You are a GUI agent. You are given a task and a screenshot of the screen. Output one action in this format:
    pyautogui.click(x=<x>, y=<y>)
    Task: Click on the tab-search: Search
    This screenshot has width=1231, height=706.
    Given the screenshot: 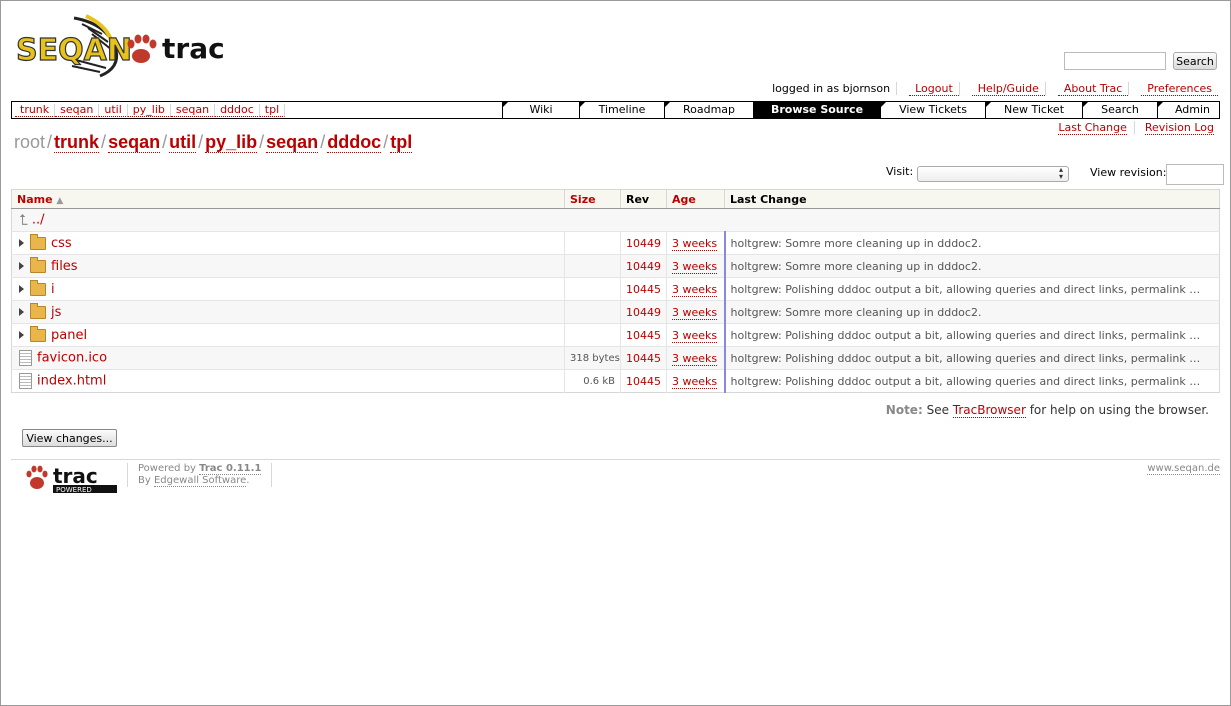 What is the action you would take?
    pyautogui.click(x=1119, y=110)
    